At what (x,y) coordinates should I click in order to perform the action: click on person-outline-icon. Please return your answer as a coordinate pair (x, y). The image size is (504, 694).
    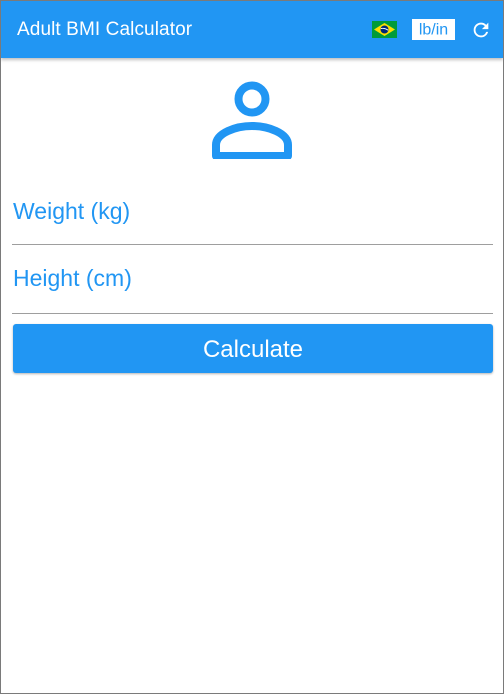
    Looking at the image, I should click on (252, 119).